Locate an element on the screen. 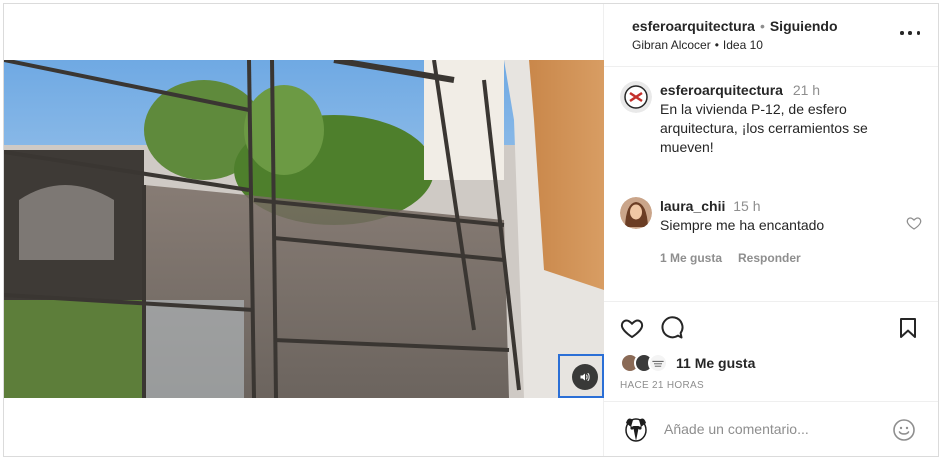  add-comment-bar is located at coordinates (771, 428).